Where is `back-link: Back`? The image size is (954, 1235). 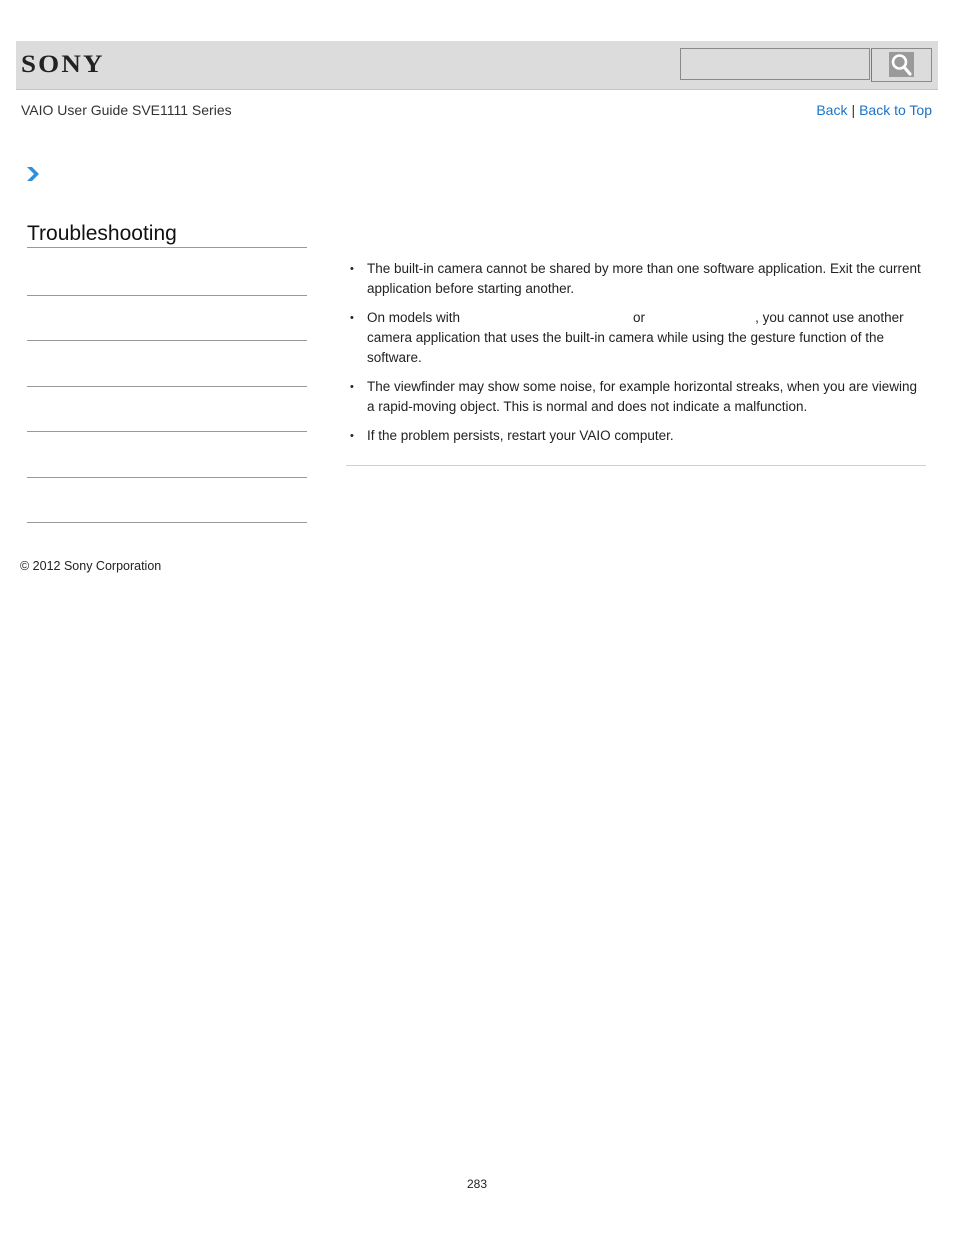 back-link: Back is located at coordinates (831, 110).